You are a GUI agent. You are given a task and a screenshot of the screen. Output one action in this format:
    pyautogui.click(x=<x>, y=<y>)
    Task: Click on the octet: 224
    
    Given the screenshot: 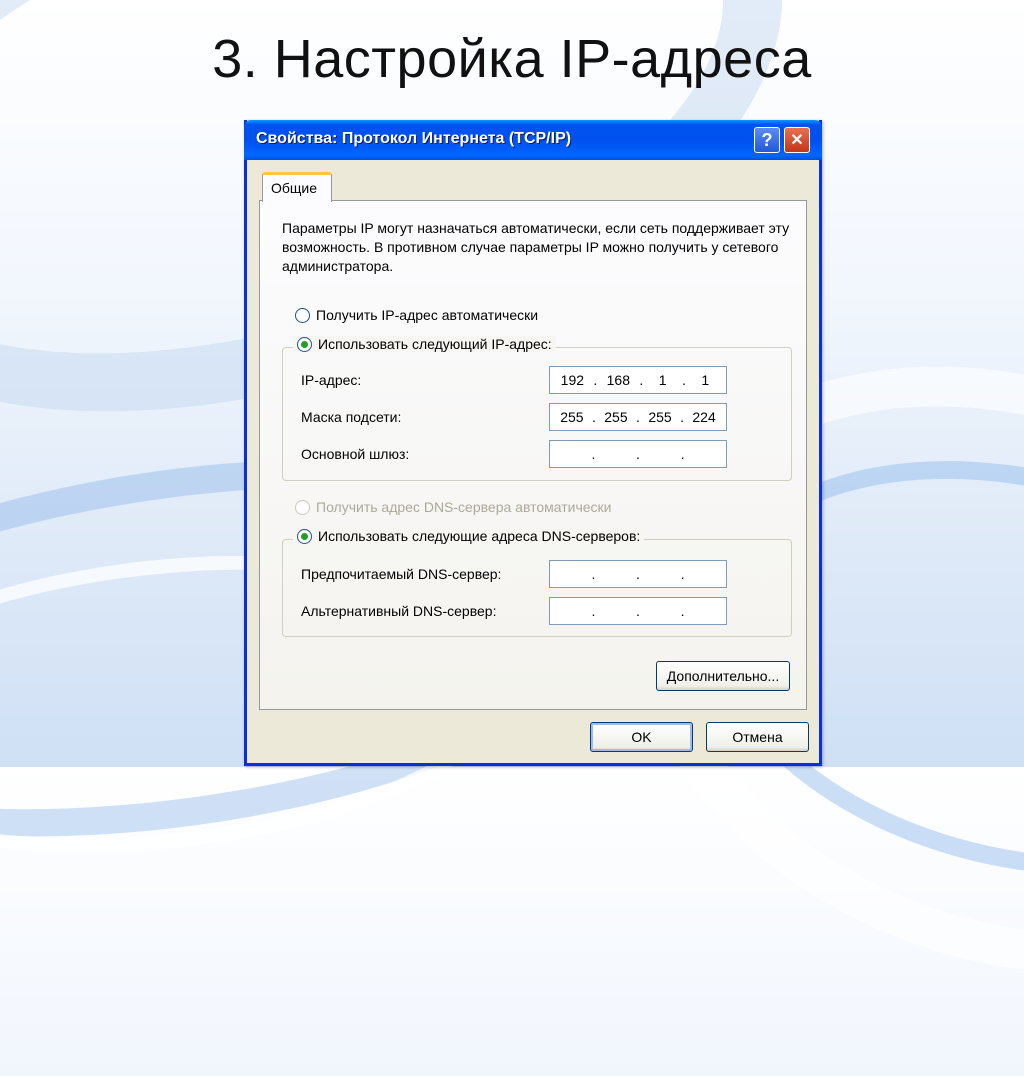 What is the action you would take?
    pyautogui.click(x=704, y=417)
    